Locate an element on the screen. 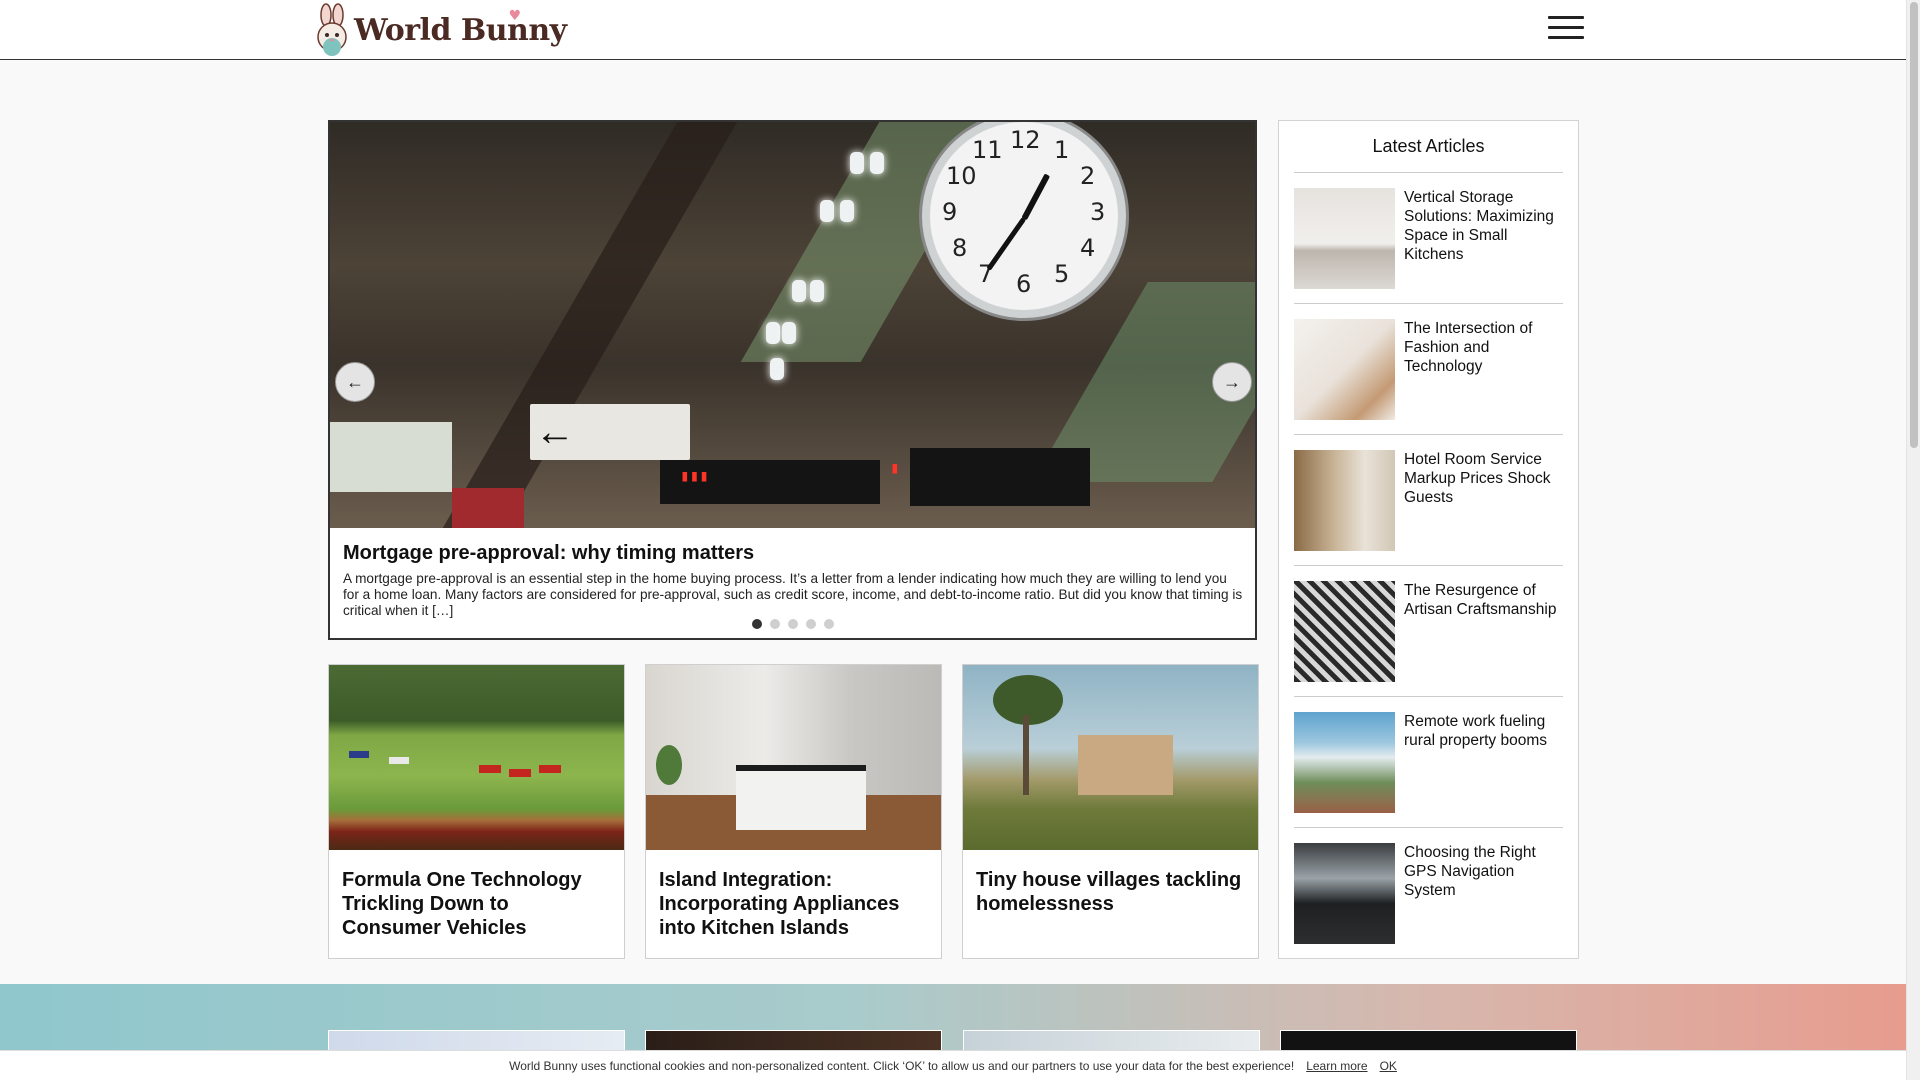 This screenshot has width=1920, height=1080. station-sign is located at coordinates (391, 457).